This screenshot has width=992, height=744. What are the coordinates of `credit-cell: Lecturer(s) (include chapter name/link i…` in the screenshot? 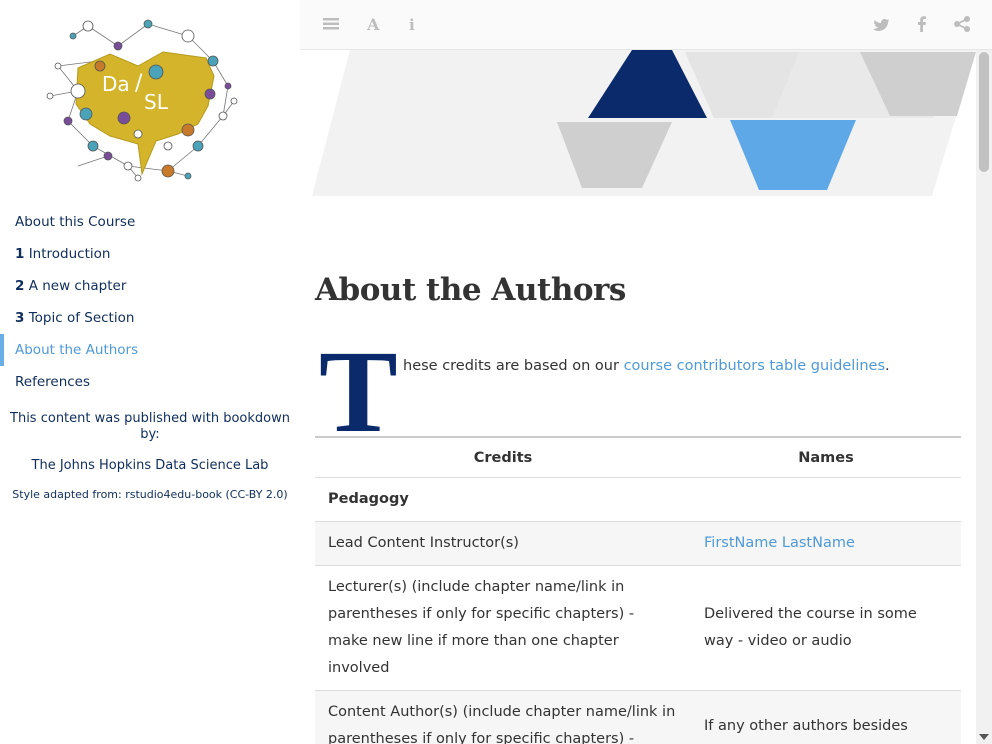 It's located at (503, 628).